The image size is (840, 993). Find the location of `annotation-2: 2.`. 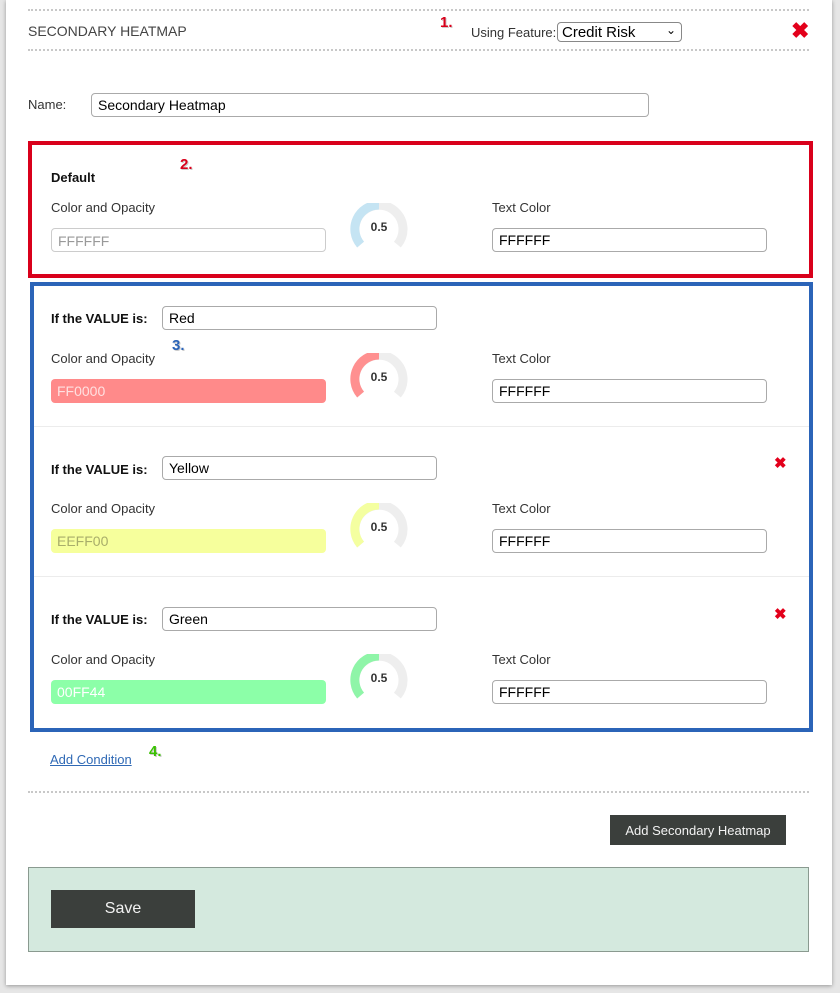

annotation-2: 2. is located at coordinates (186, 164).